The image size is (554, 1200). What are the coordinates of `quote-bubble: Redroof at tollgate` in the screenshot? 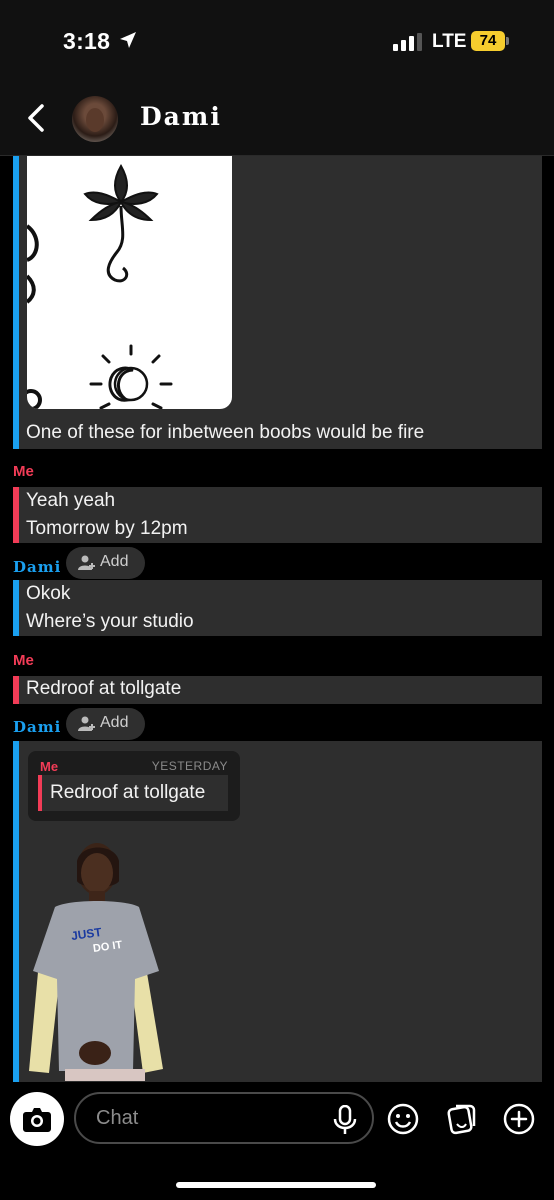 It's located at (133, 793).